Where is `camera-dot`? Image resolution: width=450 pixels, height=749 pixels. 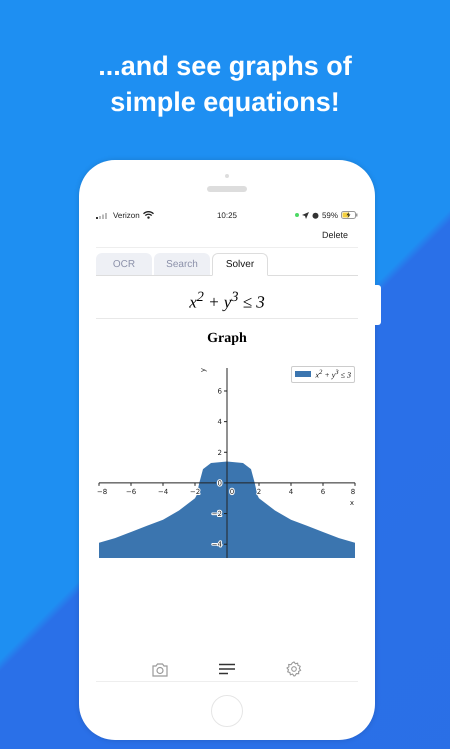 camera-dot is located at coordinates (227, 176).